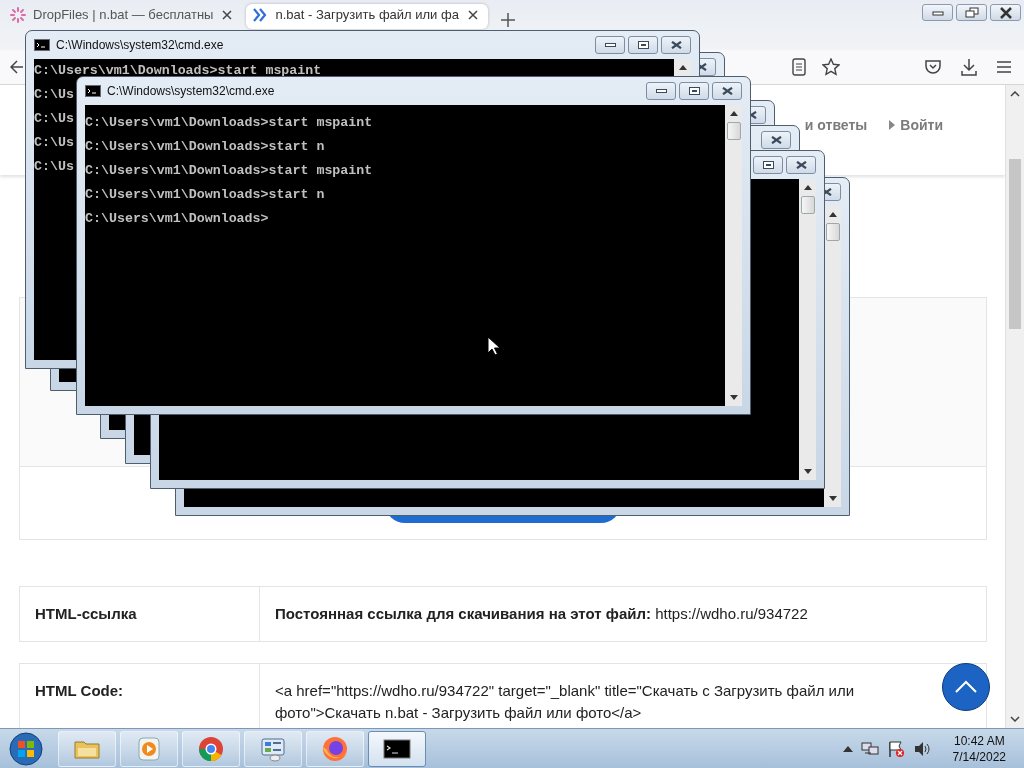 The width and height of the screenshot is (1024, 768). What do you see at coordinates (979, 756) in the screenshot?
I see `clock-date: 7/14/2022` at bounding box center [979, 756].